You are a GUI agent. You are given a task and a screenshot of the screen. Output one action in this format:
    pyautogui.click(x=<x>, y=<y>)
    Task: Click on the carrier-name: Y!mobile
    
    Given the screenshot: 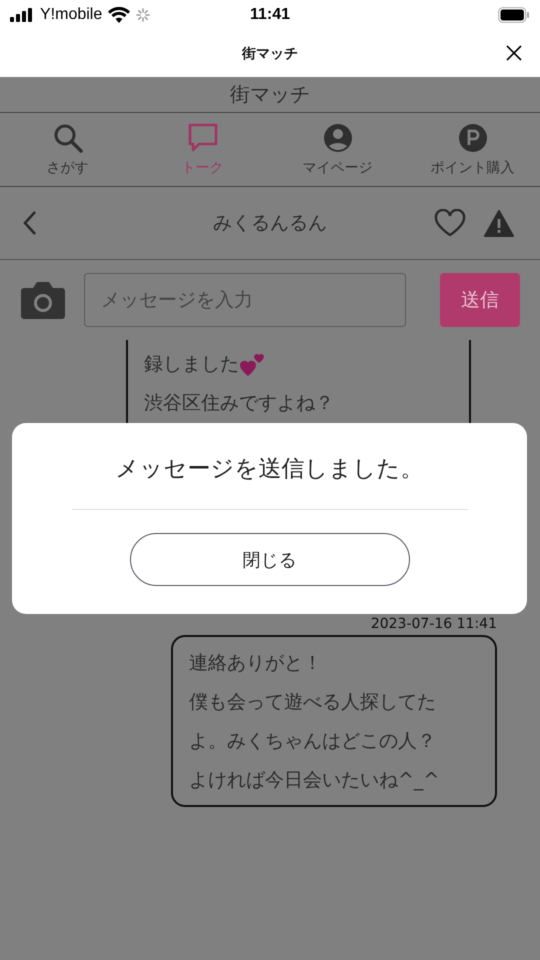 What is the action you would take?
    pyautogui.click(x=71, y=15)
    